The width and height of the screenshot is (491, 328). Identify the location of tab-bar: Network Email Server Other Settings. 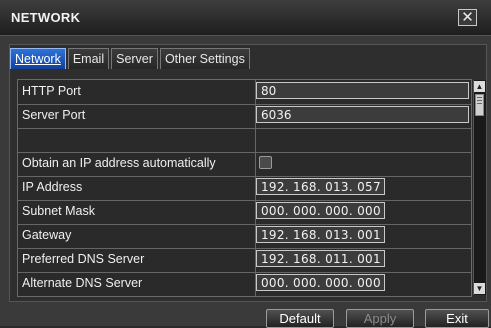
(131, 59).